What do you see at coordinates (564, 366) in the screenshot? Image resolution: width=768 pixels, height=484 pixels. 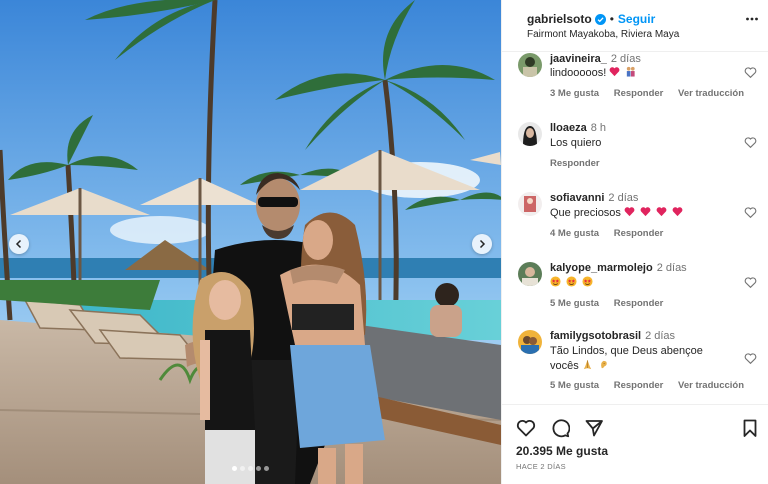 I see `comment-body-line2: vocês` at bounding box center [564, 366].